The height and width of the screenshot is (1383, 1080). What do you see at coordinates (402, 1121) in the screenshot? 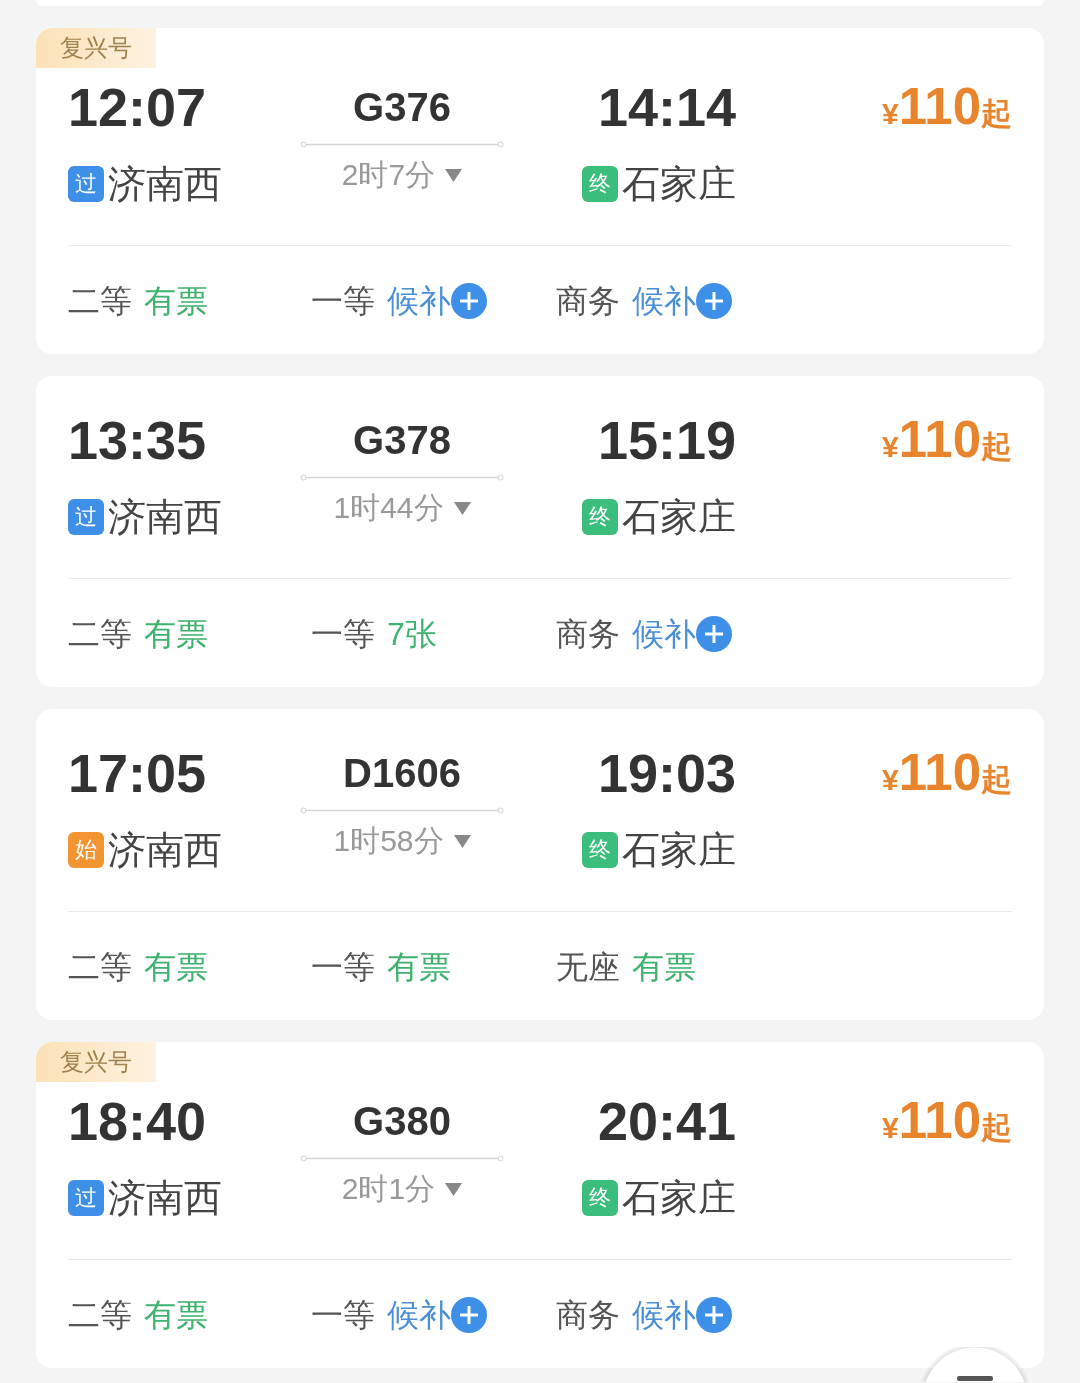
I see `train-number: G380` at bounding box center [402, 1121].